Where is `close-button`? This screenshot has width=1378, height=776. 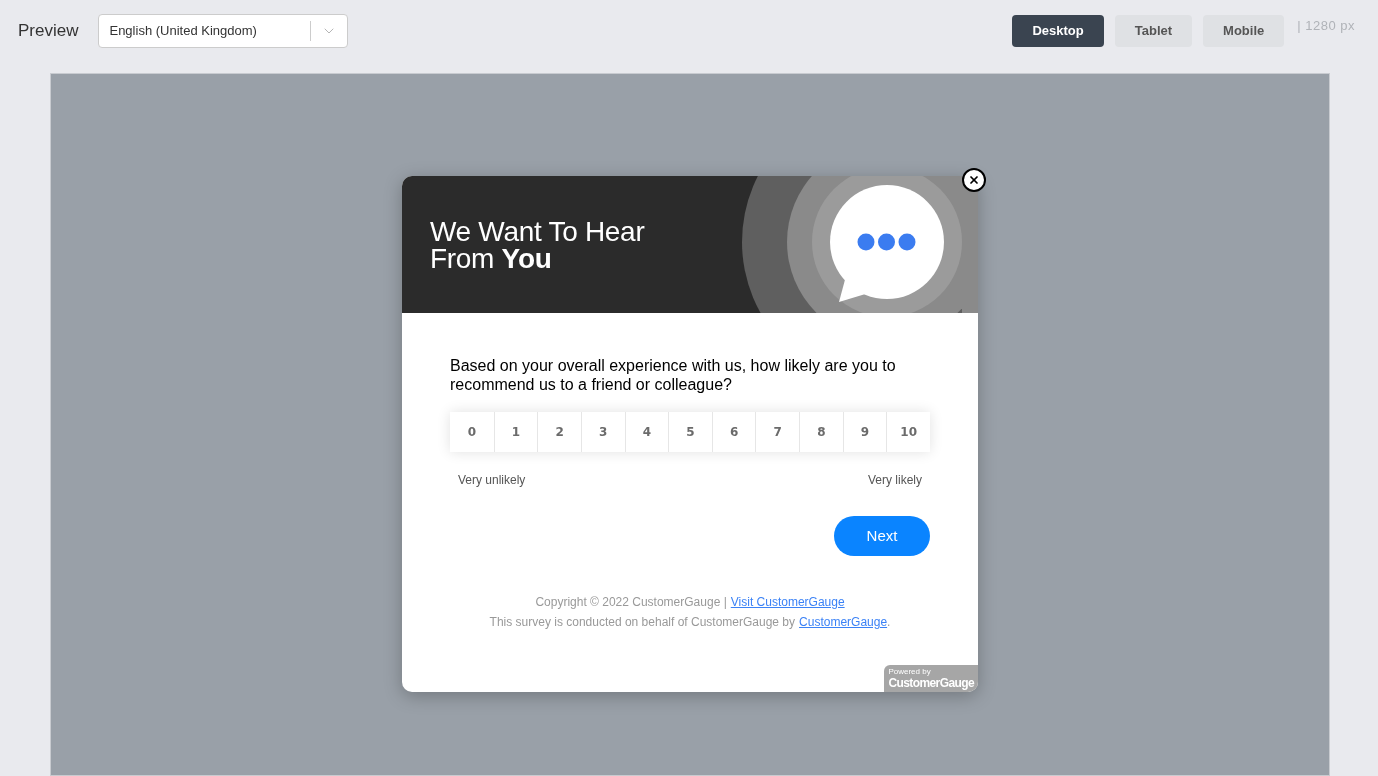 close-button is located at coordinates (974, 180).